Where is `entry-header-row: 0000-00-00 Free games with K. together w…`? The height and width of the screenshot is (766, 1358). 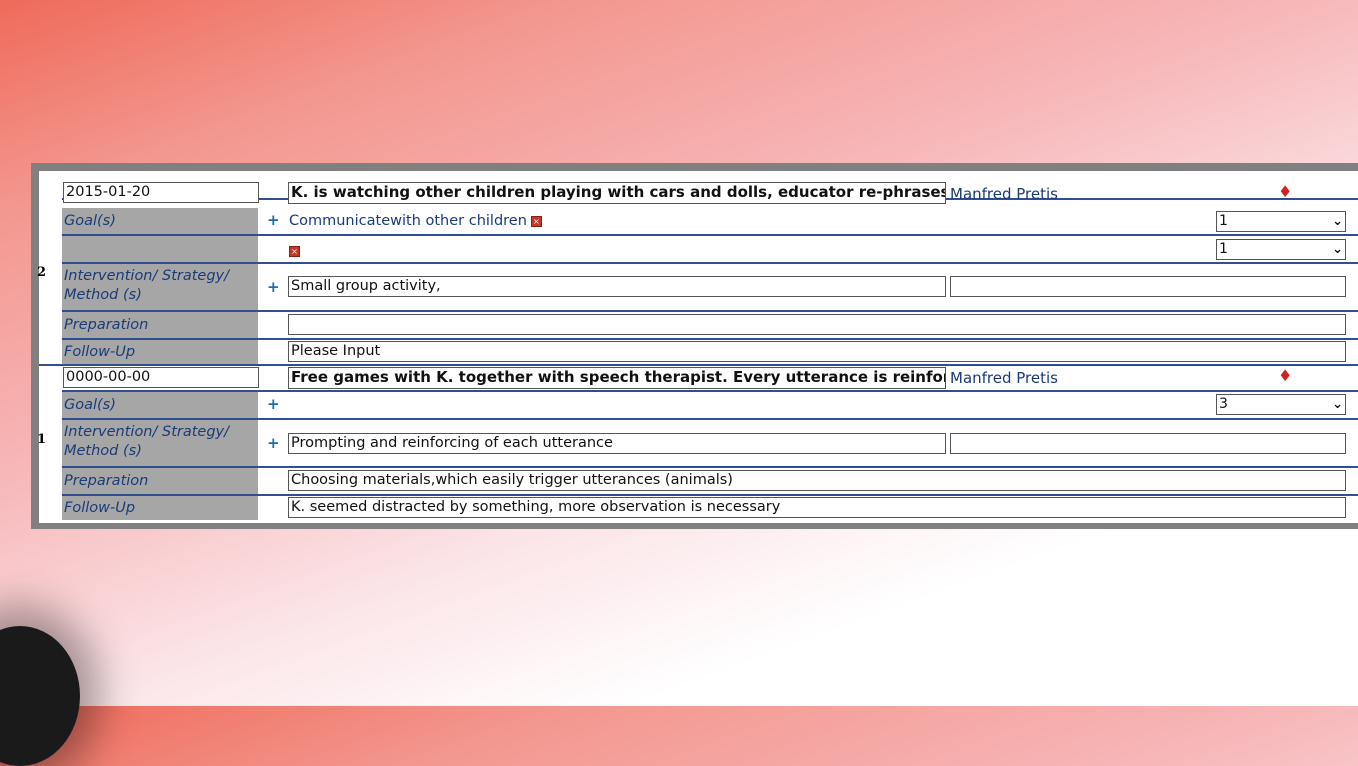 entry-header-row: 0000-00-00 Free games with K. together w… is located at coordinates (710, 379).